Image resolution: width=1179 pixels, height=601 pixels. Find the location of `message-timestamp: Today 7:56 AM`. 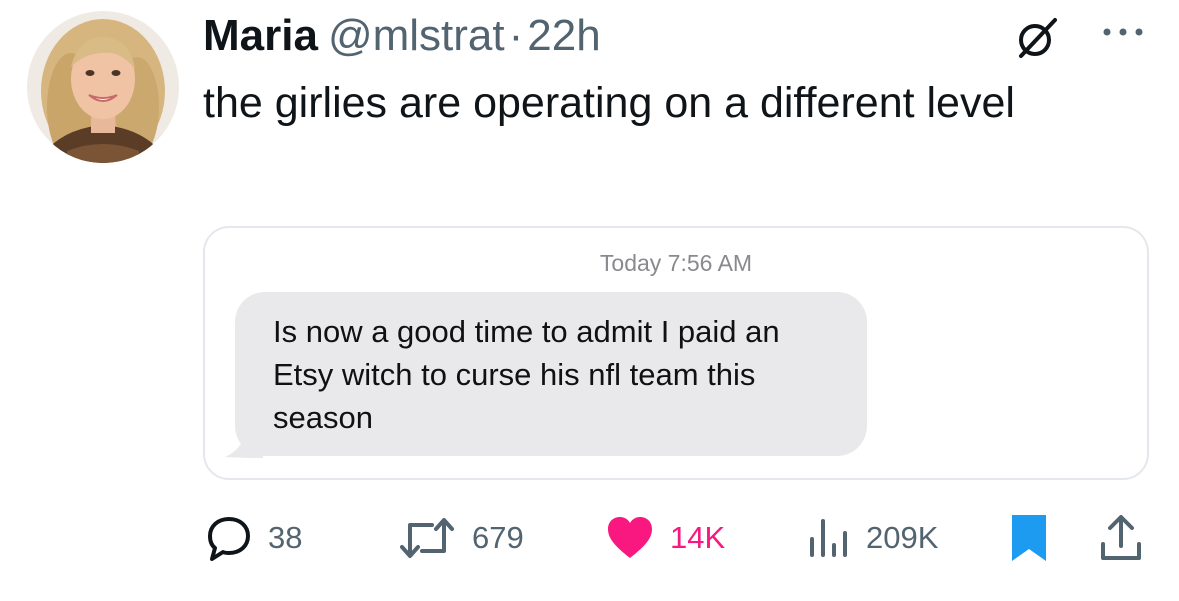

message-timestamp: Today 7:56 AM is located at coordinates (676, 263).